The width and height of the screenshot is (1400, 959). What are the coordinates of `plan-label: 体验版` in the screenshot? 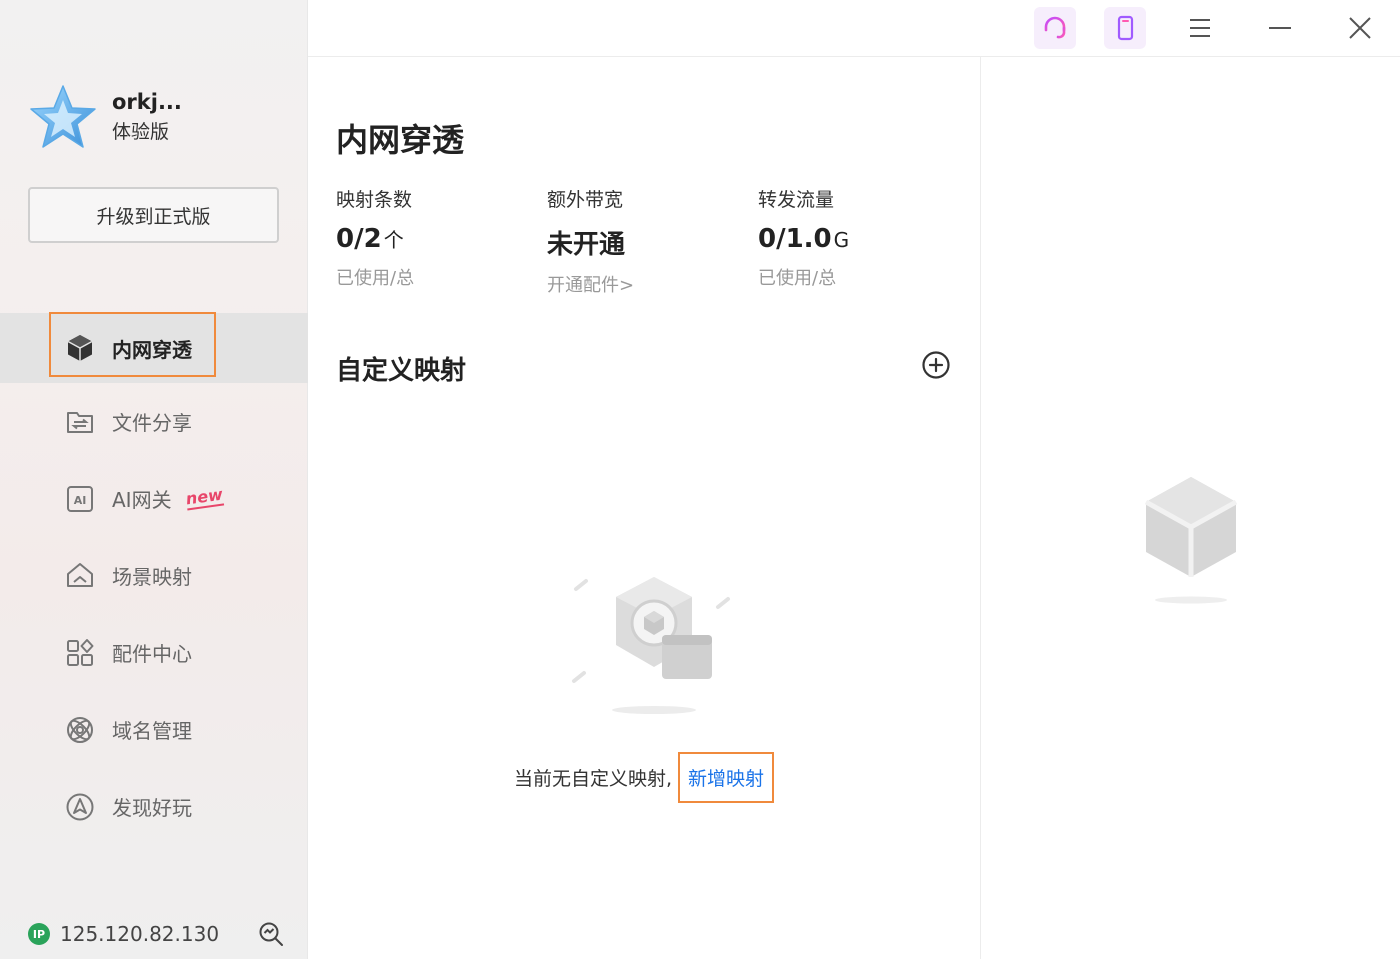 It's located at (141, 132).